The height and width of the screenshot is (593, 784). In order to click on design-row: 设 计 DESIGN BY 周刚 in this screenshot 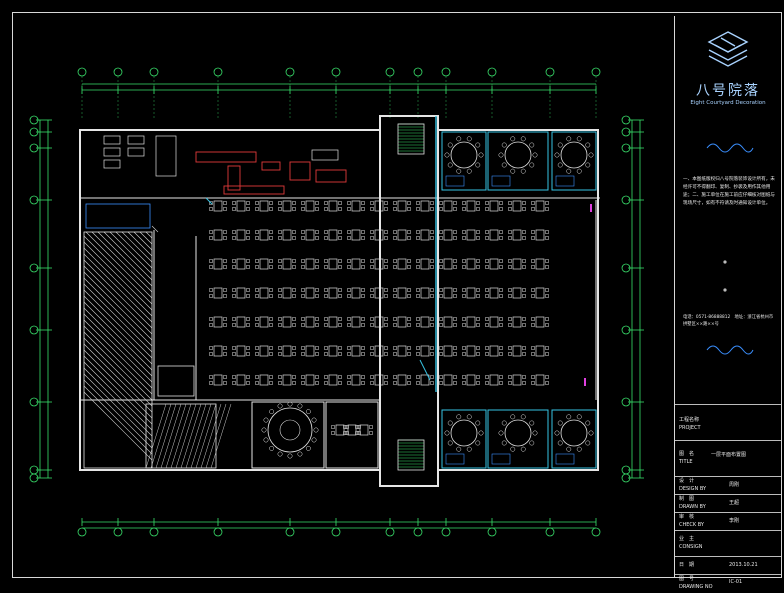, I will do `click(728, 485)`.